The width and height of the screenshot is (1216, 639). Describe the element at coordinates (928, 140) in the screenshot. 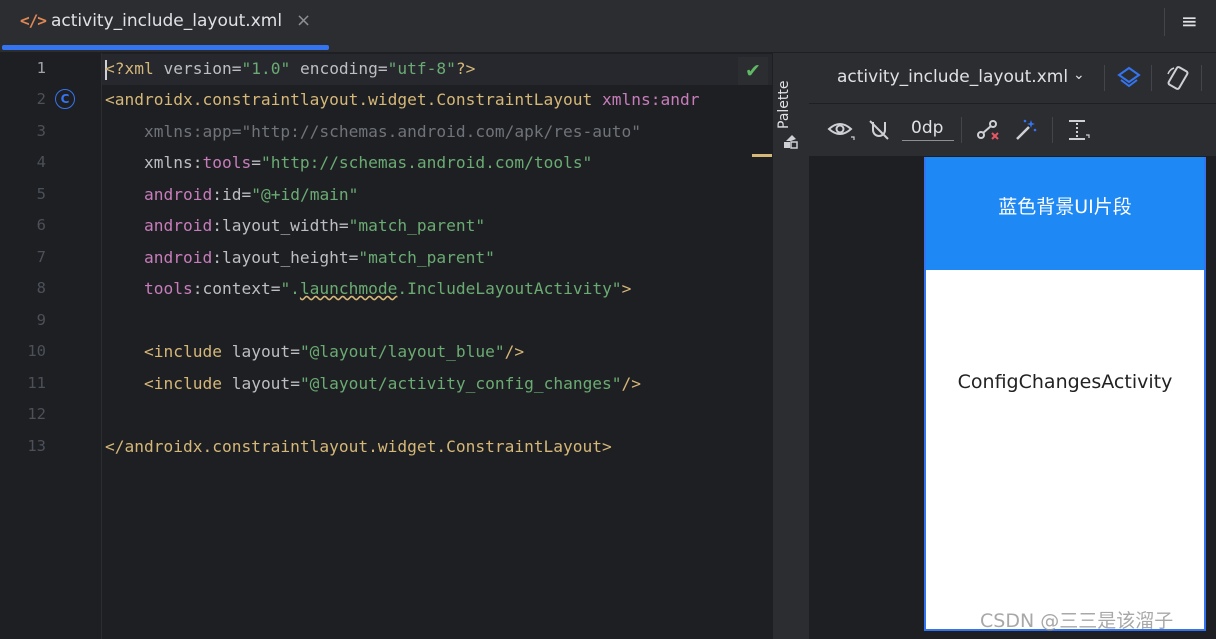

I see `margin-underline` at that location.